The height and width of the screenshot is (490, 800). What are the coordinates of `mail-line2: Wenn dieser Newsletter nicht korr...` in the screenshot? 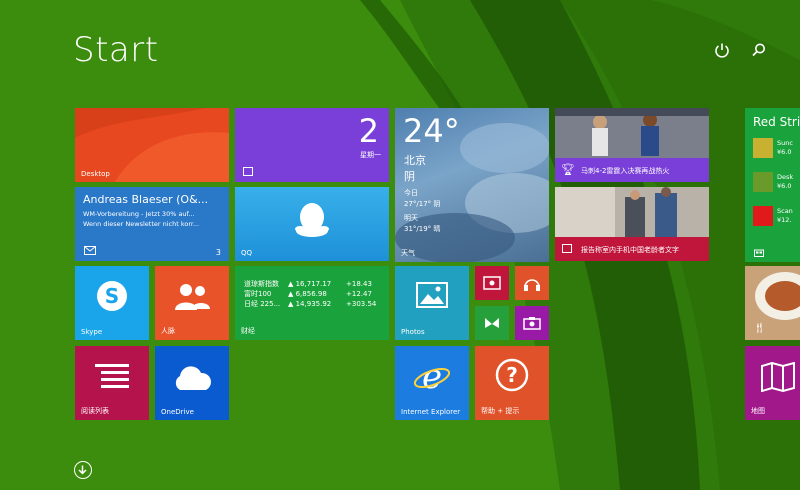 It's located at (141, 224).